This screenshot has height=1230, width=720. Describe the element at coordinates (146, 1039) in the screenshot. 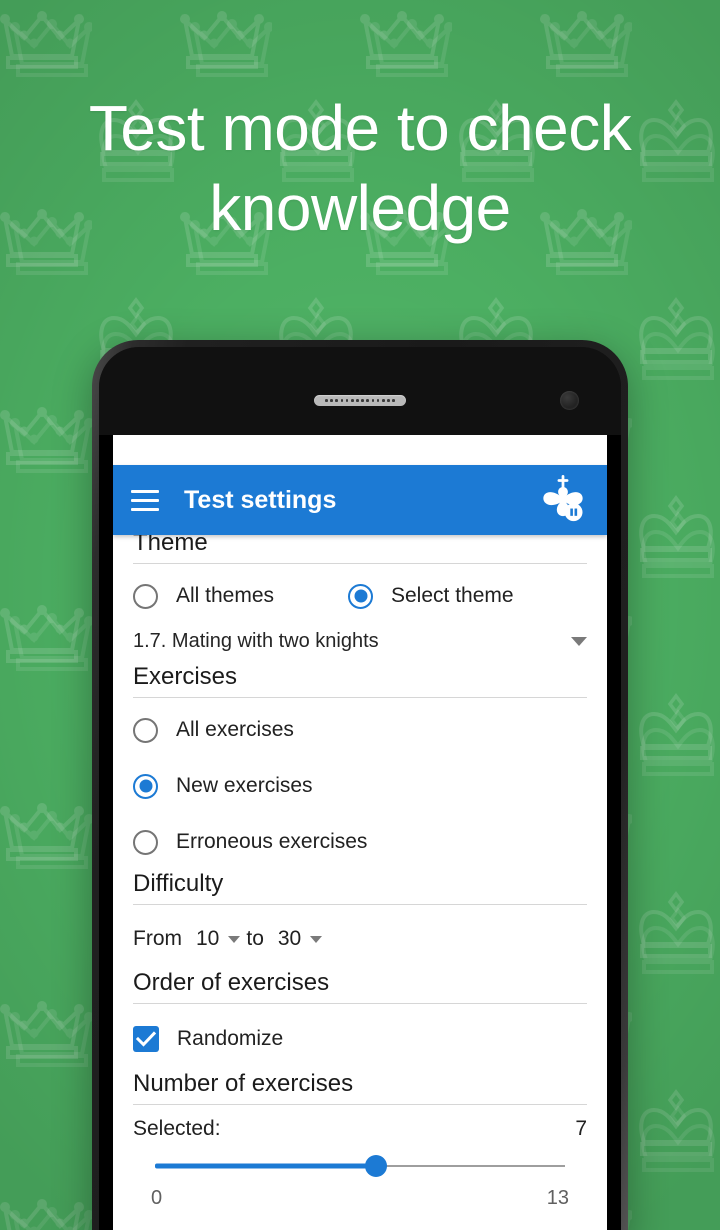

I see `checkbox-indicator-checked` at that location.